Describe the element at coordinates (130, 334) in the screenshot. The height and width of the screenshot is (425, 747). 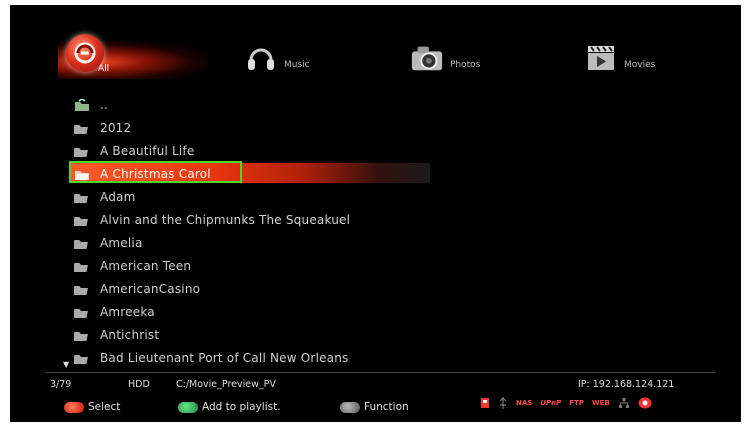
I see `list-item-label: Antichrist` at that location.